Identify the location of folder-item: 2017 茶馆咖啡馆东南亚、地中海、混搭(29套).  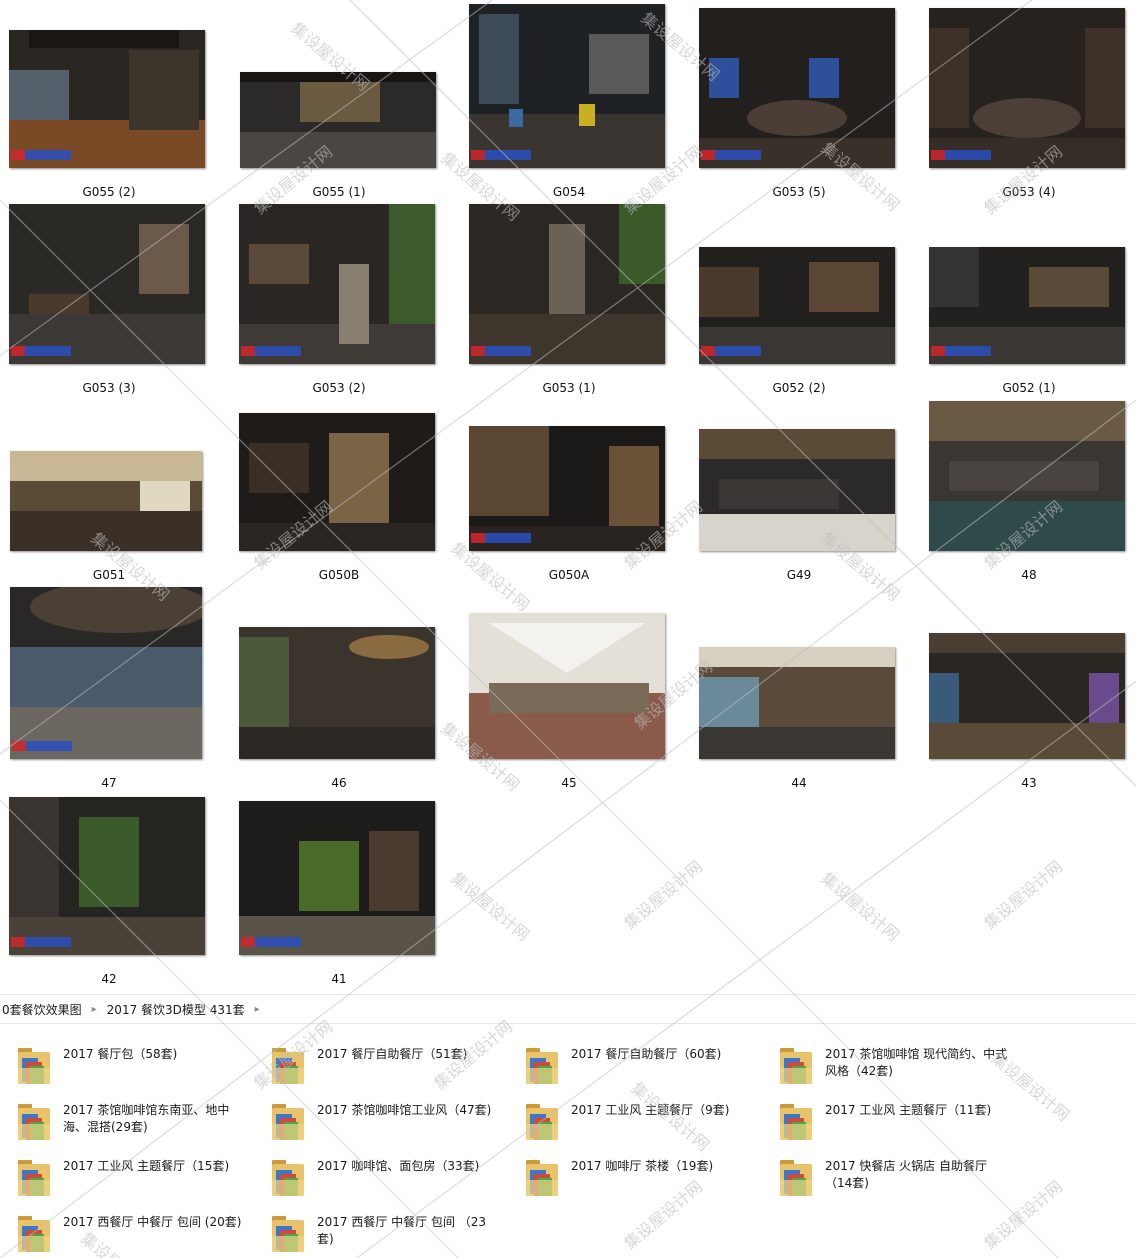
(127, 1116).